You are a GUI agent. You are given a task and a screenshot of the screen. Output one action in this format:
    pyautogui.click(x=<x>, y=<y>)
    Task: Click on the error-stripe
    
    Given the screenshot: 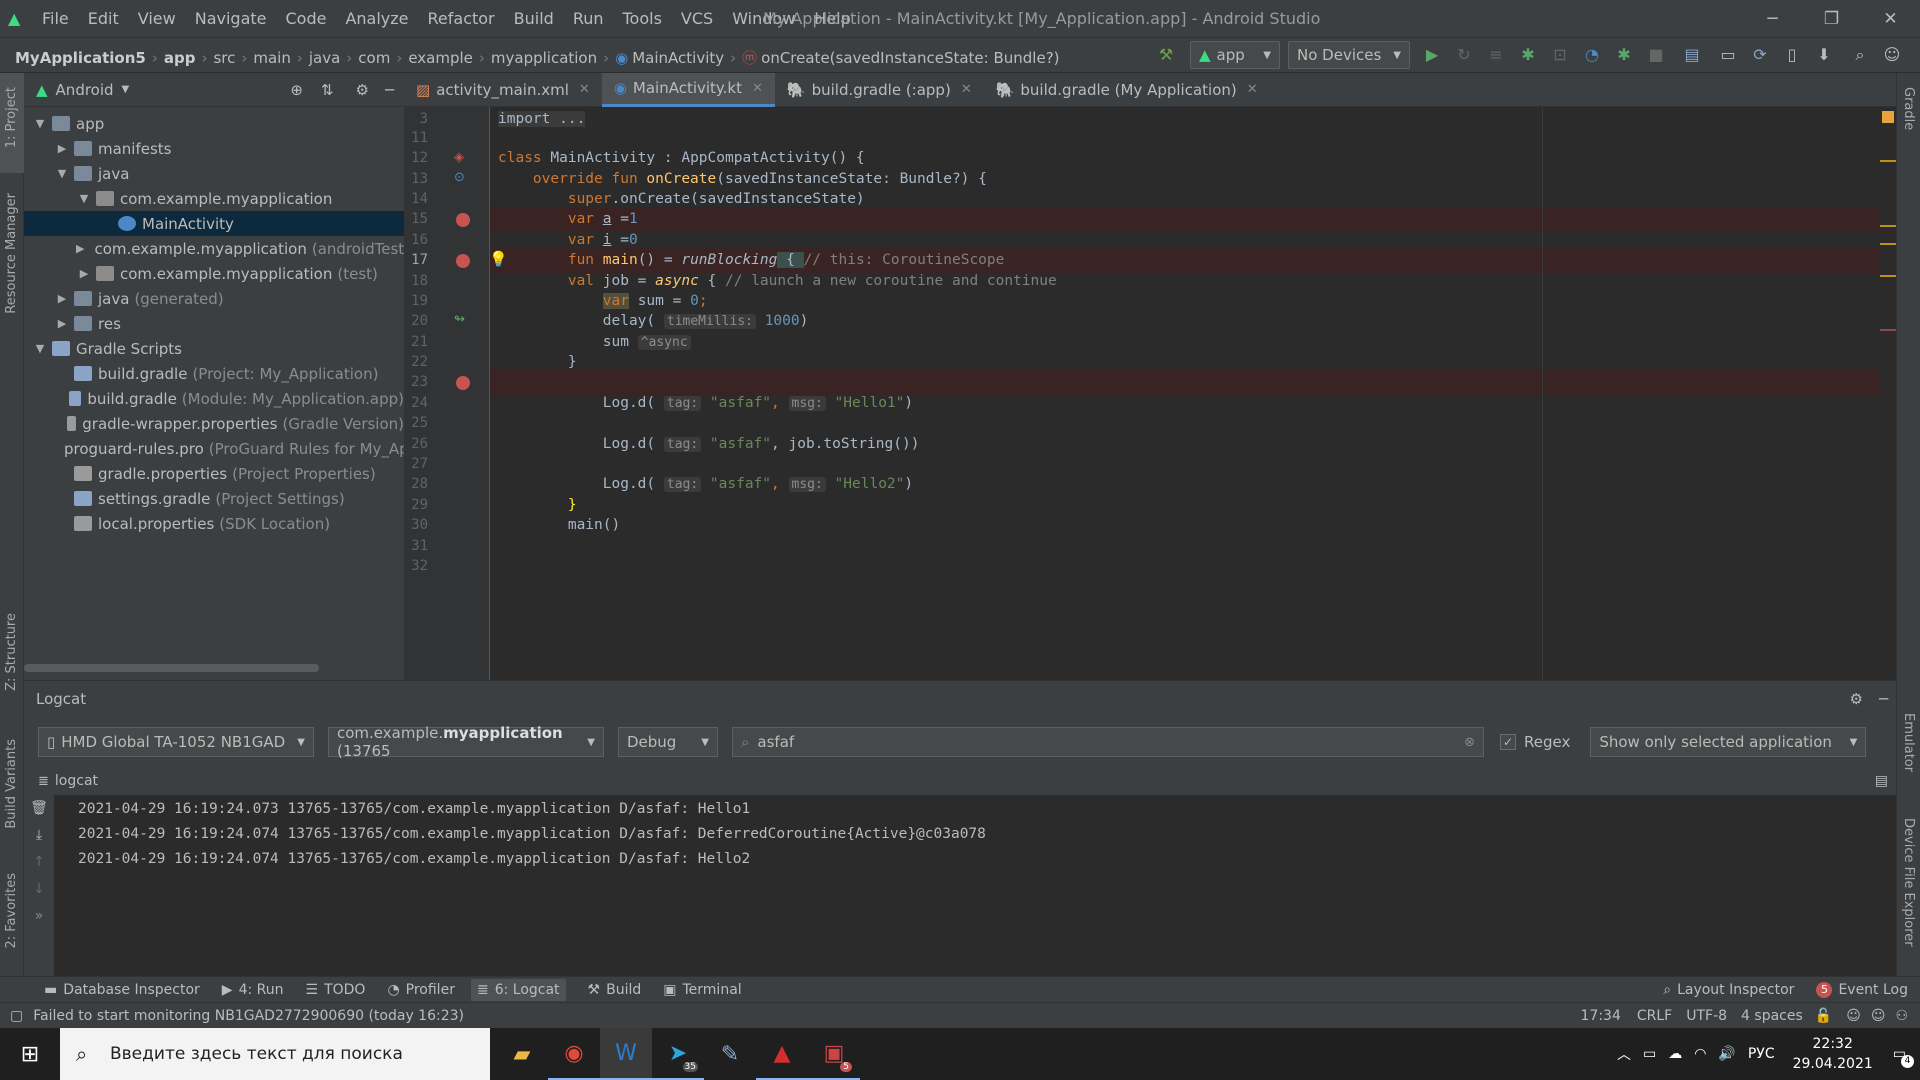 What is the action you would take?
    pyautogui.click(x=1888, y=393)
    